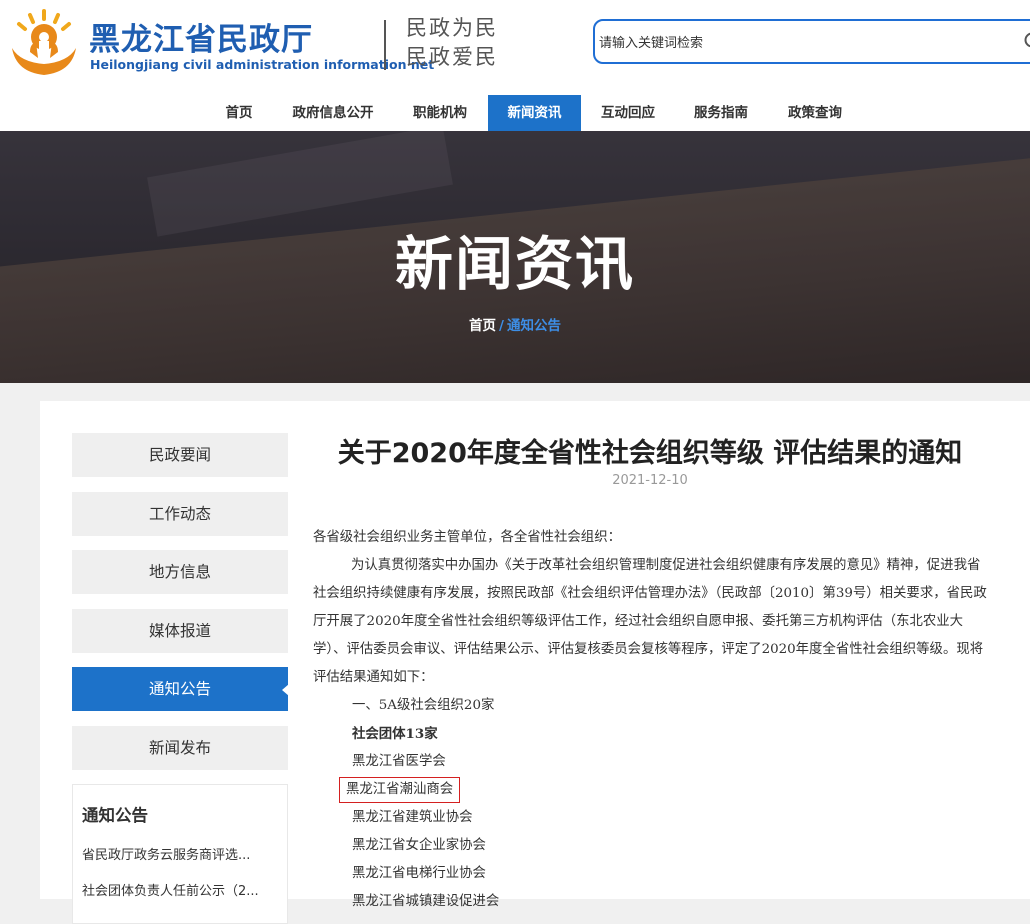 The image size is (1030, 924). Describe the element at coordinates (482, 326) in the screenshot. I see `breadcrumb-home: 首页` at that location.